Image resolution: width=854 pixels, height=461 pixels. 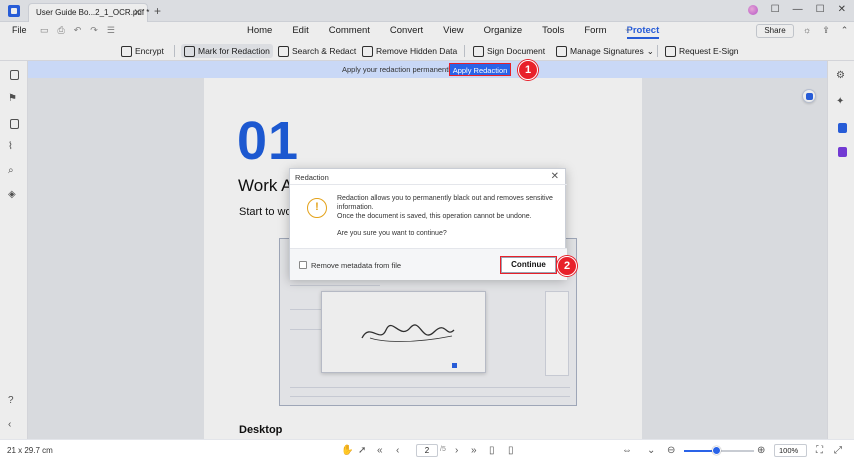 I want to click on close-icon: ✕, so click(x=555, y=176).